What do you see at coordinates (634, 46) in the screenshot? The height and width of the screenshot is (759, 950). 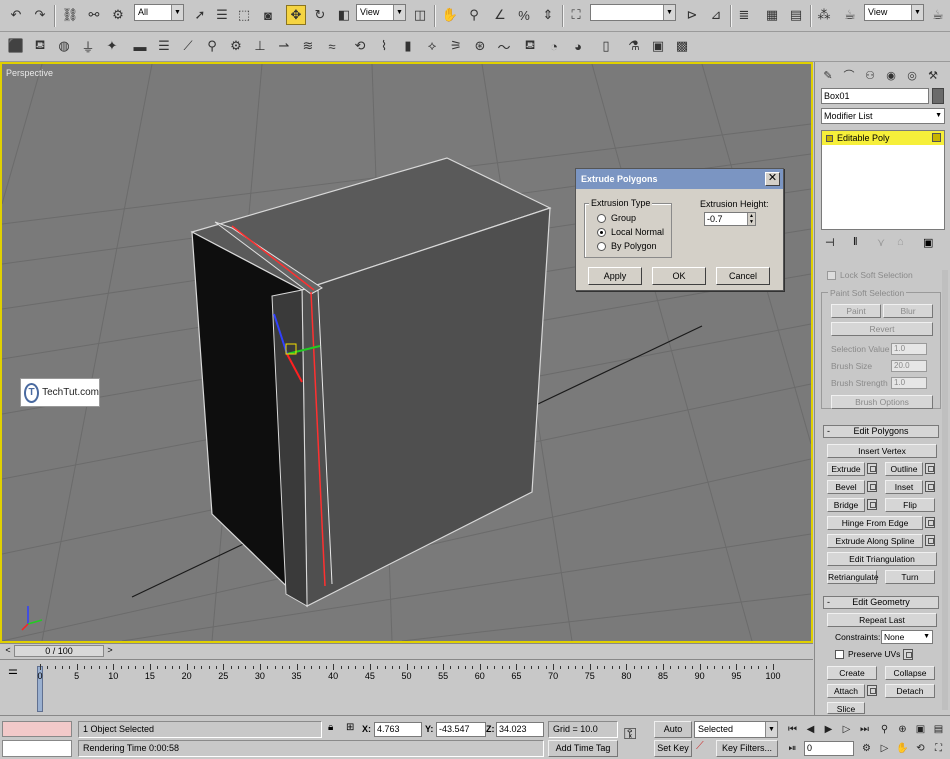 I see `render-setup-icon: ⚗` at bounding box center [634, 46].